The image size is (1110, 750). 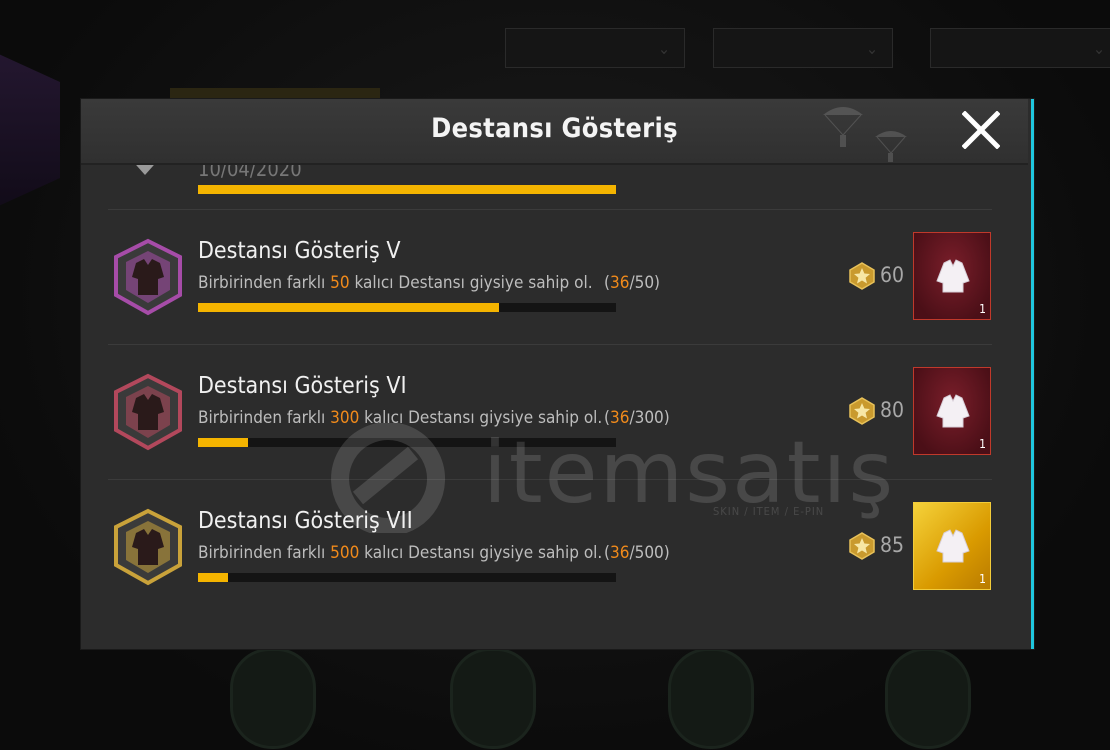 I want to click on progress-text: (36/500), so click(x=637, y=553).